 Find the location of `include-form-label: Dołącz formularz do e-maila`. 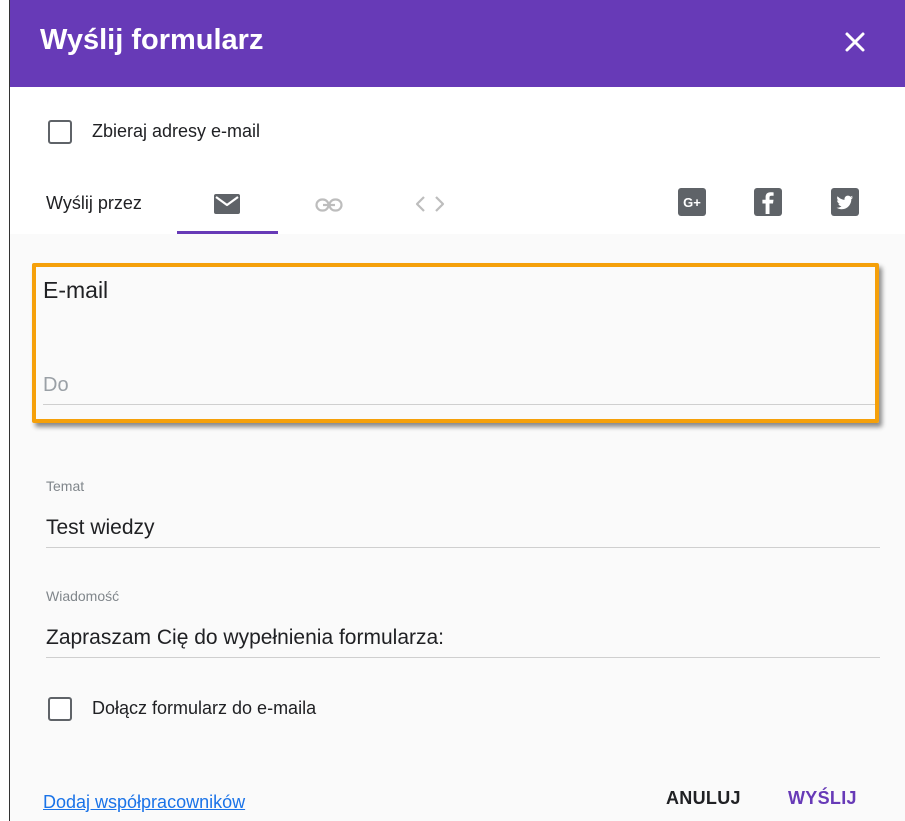

include-form-label: Dołącz formularz do e-maila is located at coordinates (204, 708).